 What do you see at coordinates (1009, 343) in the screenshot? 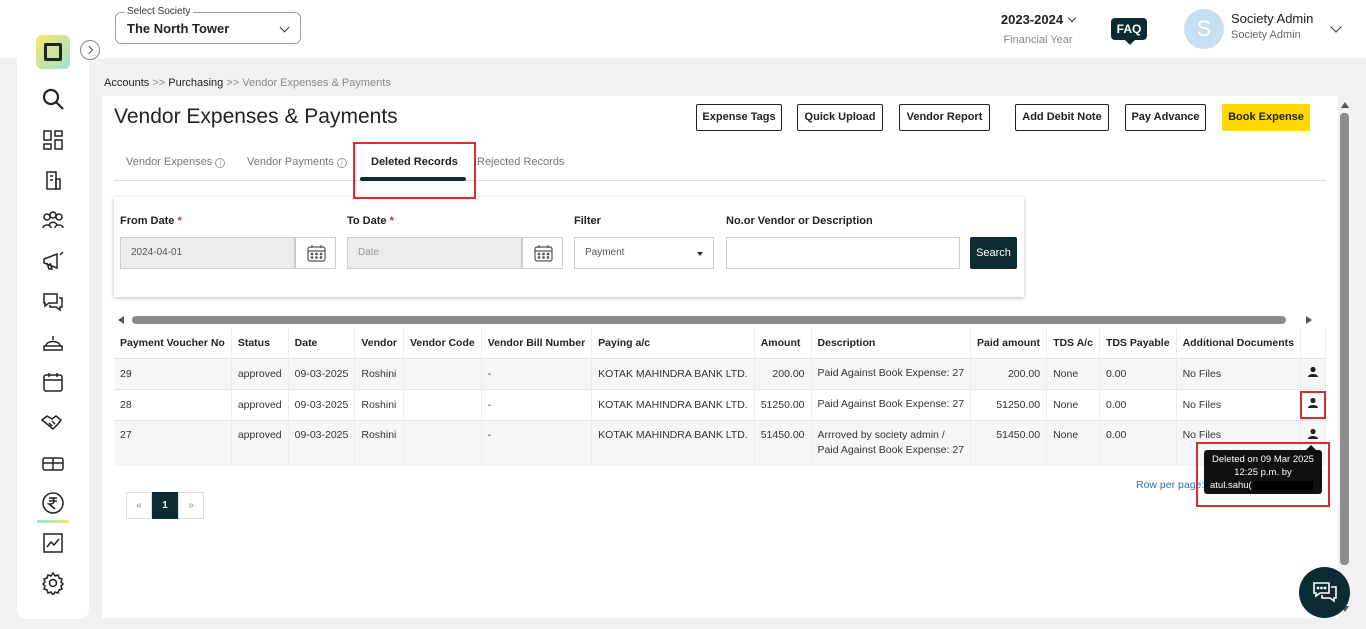
I see `col-paid-amount: Paid amount` at bounding box center [1009, 343].